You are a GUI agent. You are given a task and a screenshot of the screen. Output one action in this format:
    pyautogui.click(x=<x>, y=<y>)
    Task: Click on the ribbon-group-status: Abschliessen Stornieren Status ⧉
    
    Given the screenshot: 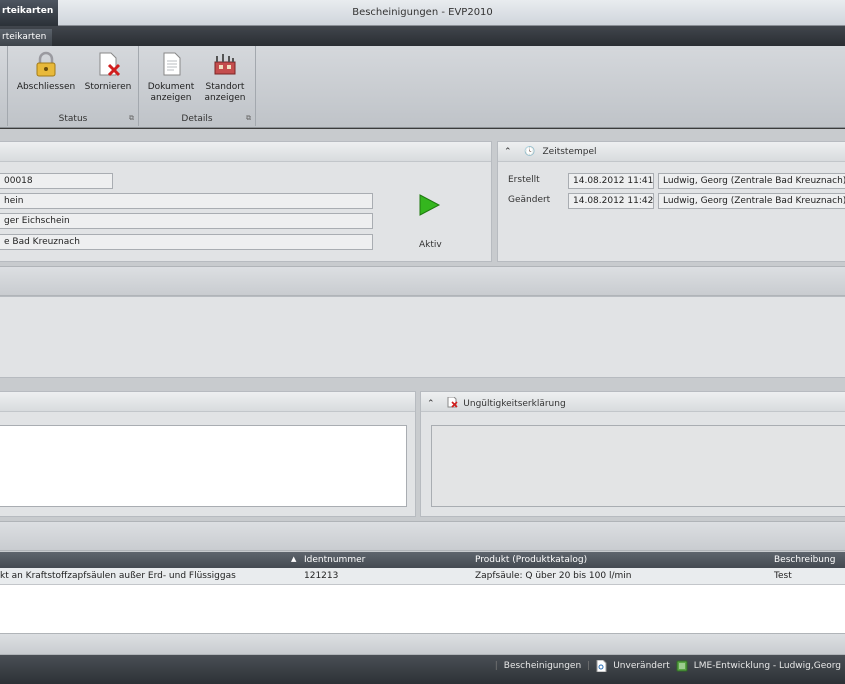 What is the action you would take?
    pyautogui.click(x=73, y=86)
    